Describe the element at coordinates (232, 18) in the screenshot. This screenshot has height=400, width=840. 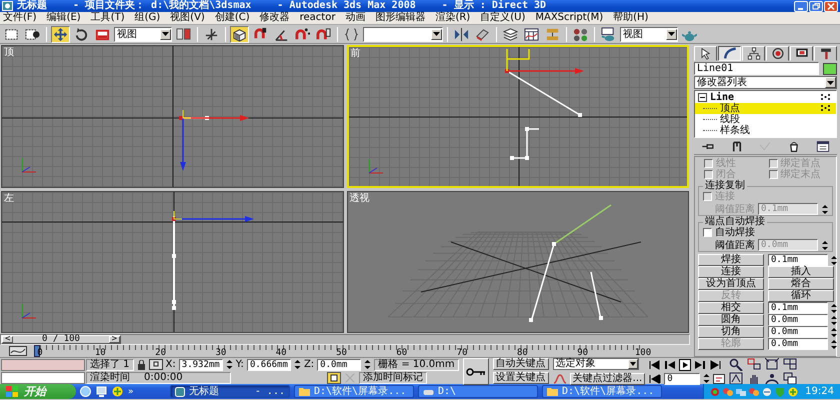
I see `menu-item: 创建(C)` at that location.